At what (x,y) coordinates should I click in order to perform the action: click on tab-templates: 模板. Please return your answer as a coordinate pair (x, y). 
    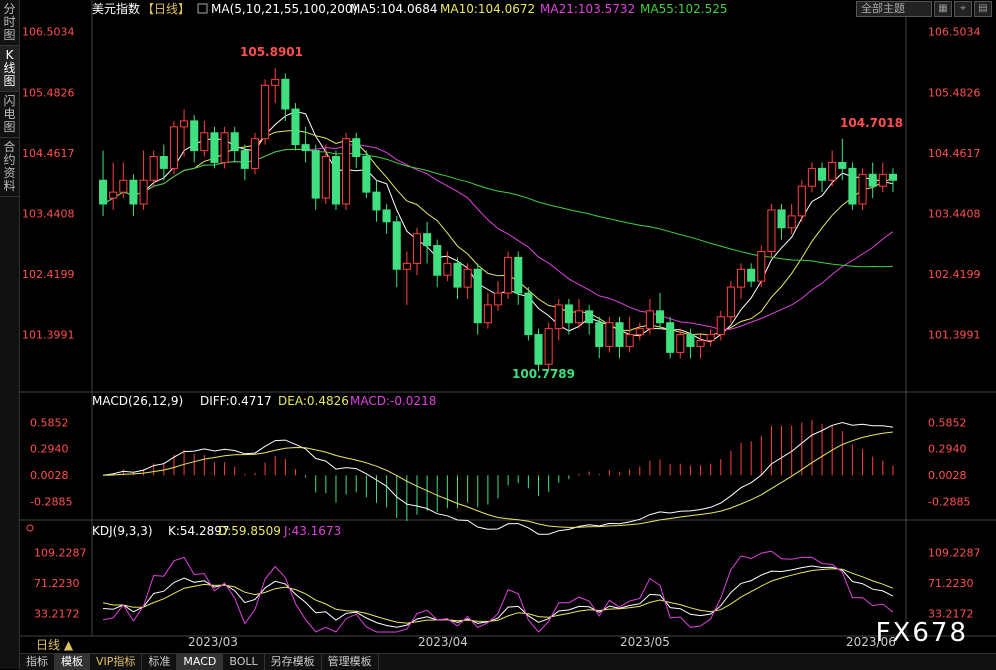
    Looking at the image, I should click on (72, 662).